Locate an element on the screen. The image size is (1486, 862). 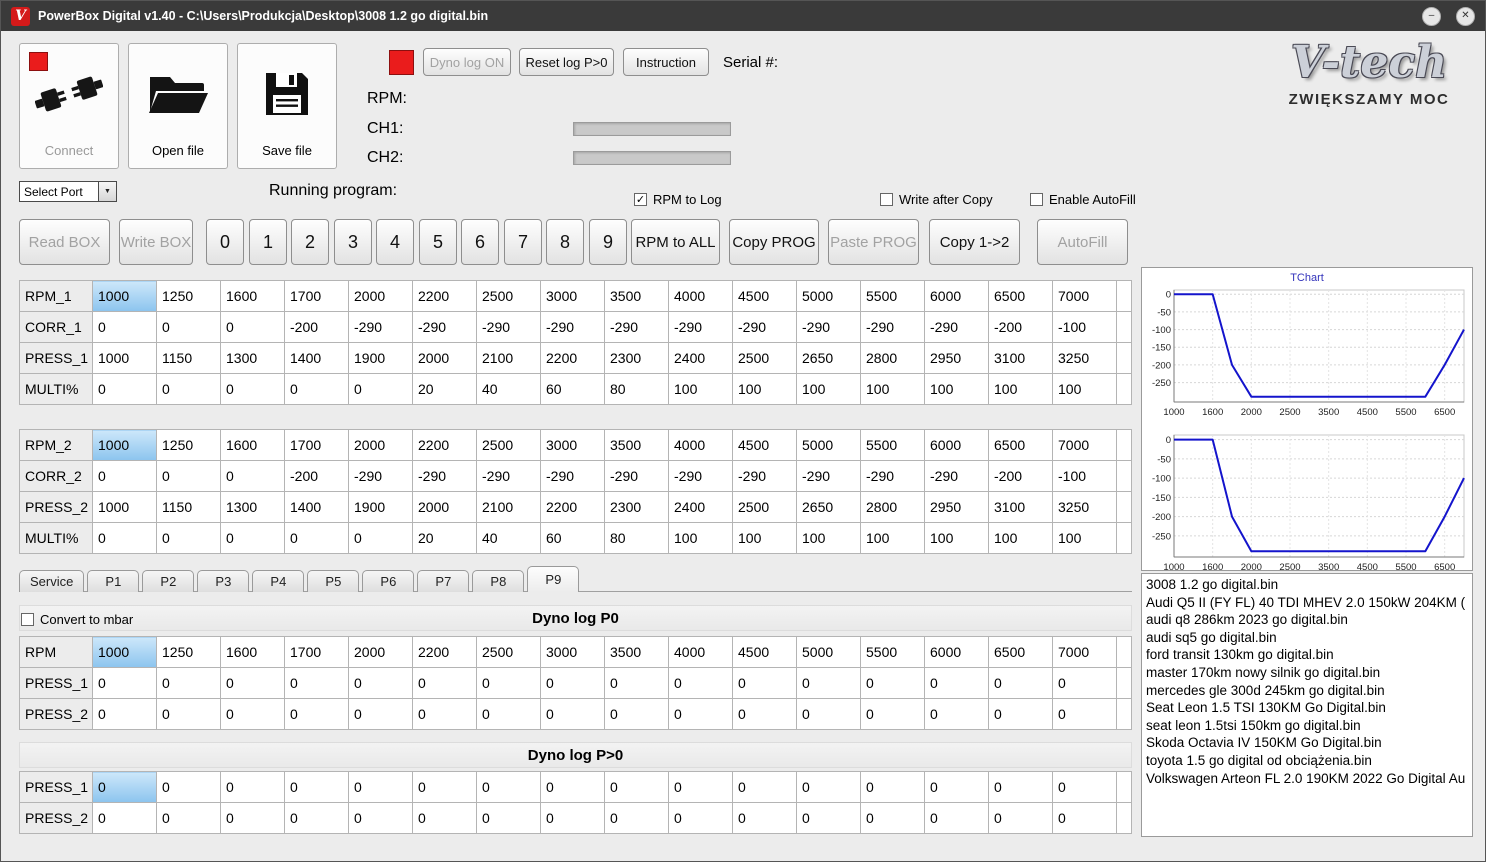
cell-RPM_2-12: 5500 is located at coordinates (892, 445).